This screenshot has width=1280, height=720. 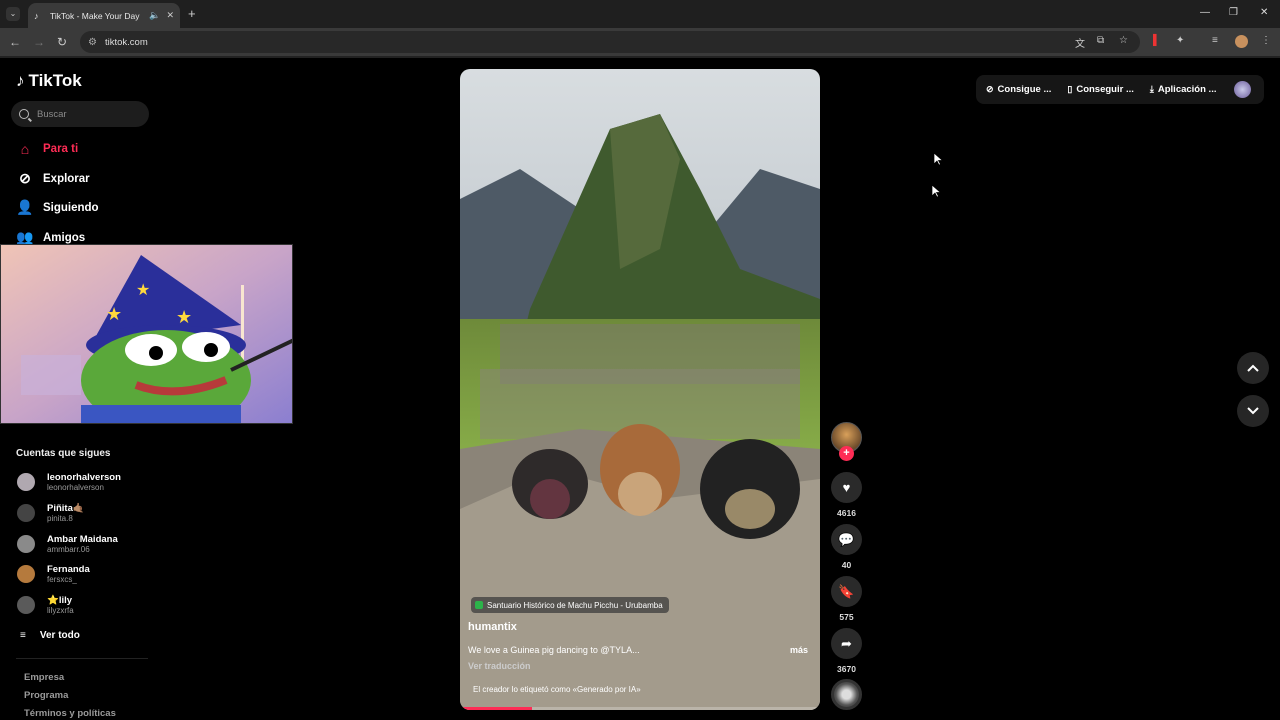 What do you see at coordinates (69, 482) in the screenshot?
I see `account-item: leonorhalverson leonorhalverson` at bounding box center [69, 482].